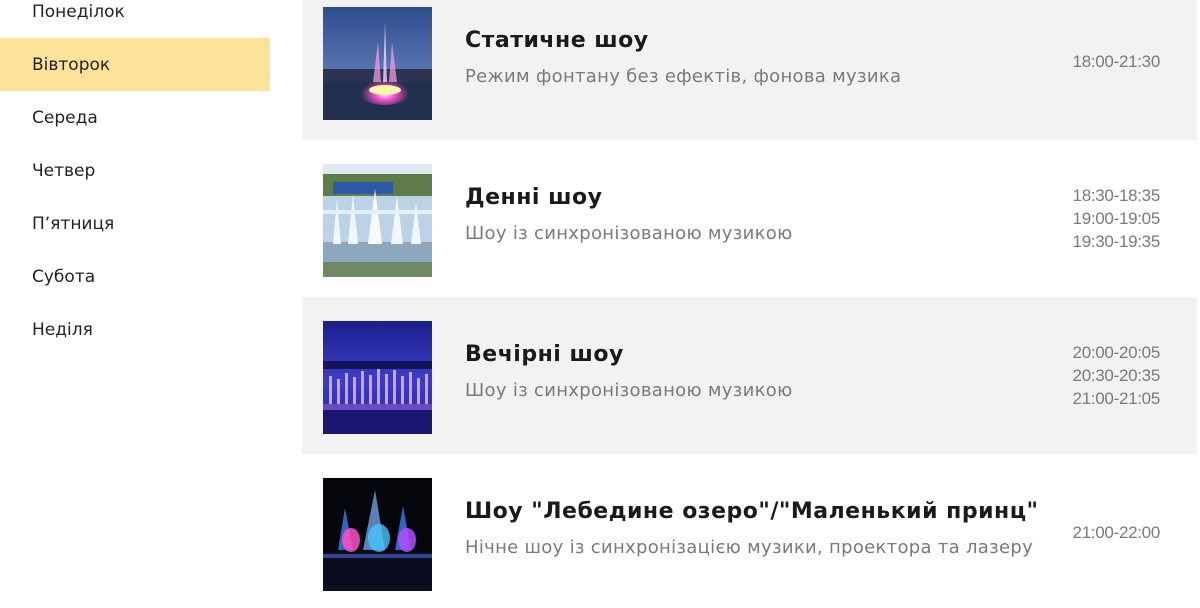 The height and width of the screenshot is (608, 1200). What do you see at coordinates (752, 511) in the screenshot?
I see `show-title: Шоу "Лебедине озеро"/"Маленький принц"` at bounding box center [752, 511].